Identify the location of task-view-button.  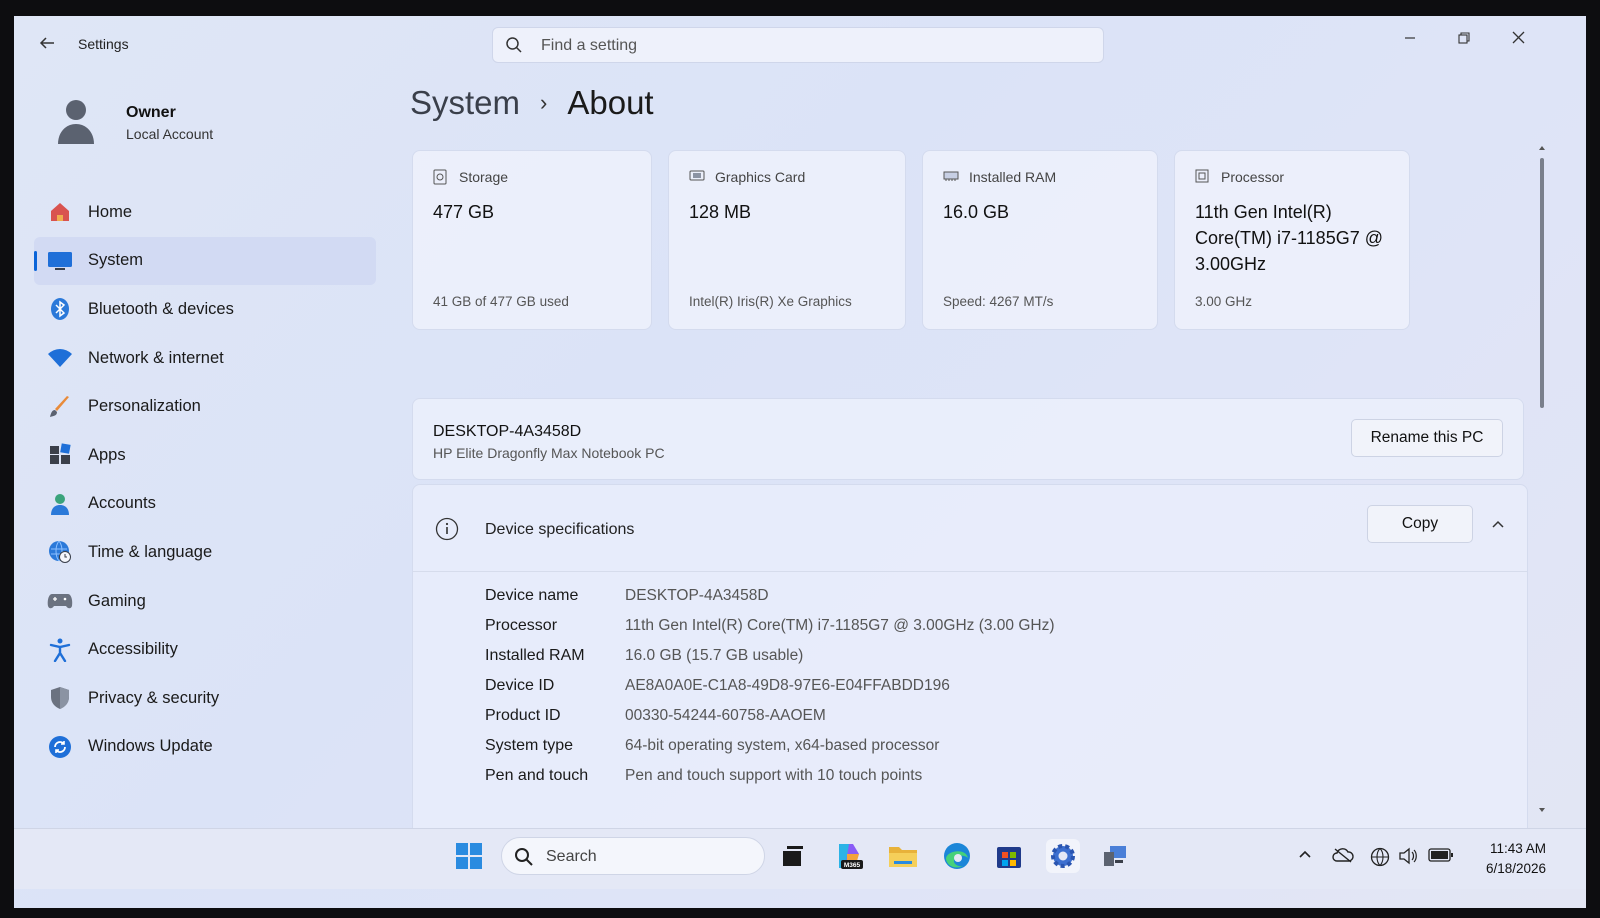
(793, 856).